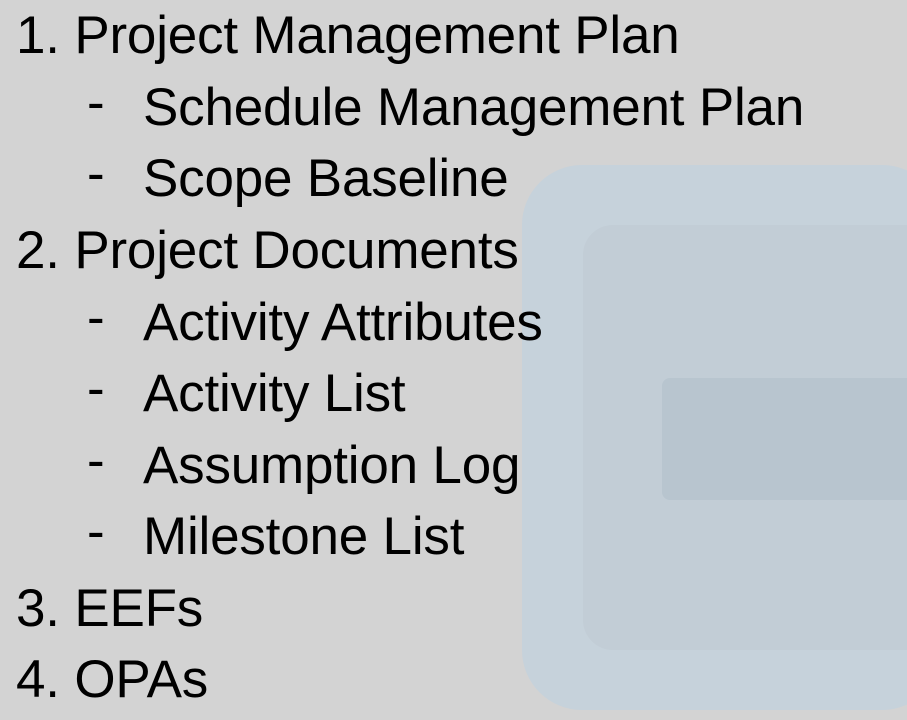 The width and height of the screenshot is (907, 720). Describe the element at coordinates (343, 322) in the screenshot. I see `outline-subitem-text: Activity Attributes` at that location.